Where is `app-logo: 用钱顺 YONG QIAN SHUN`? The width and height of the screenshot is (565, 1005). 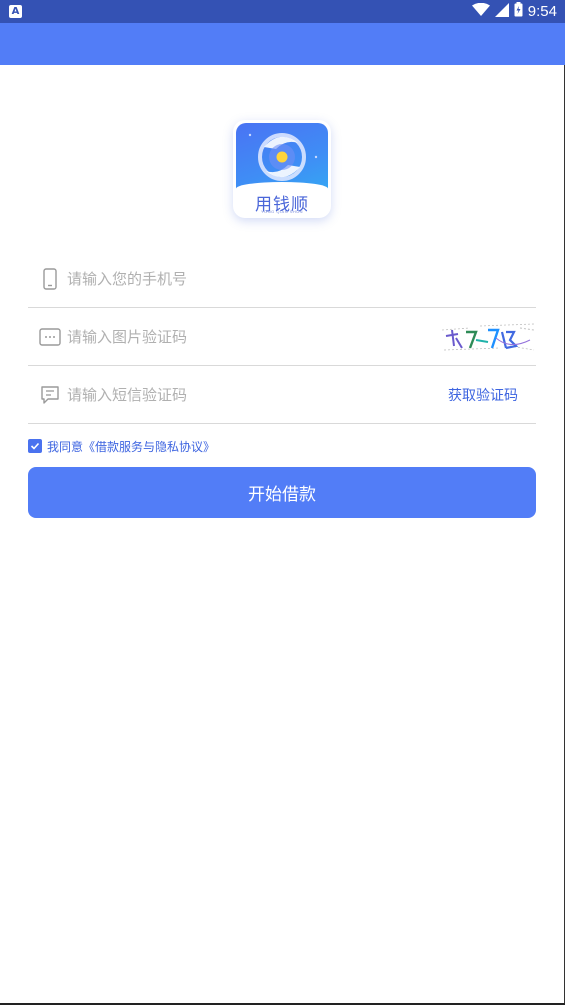
app-logo: 用钱顺 YONG QIAN SHUN is located at coordinates (282, 169).